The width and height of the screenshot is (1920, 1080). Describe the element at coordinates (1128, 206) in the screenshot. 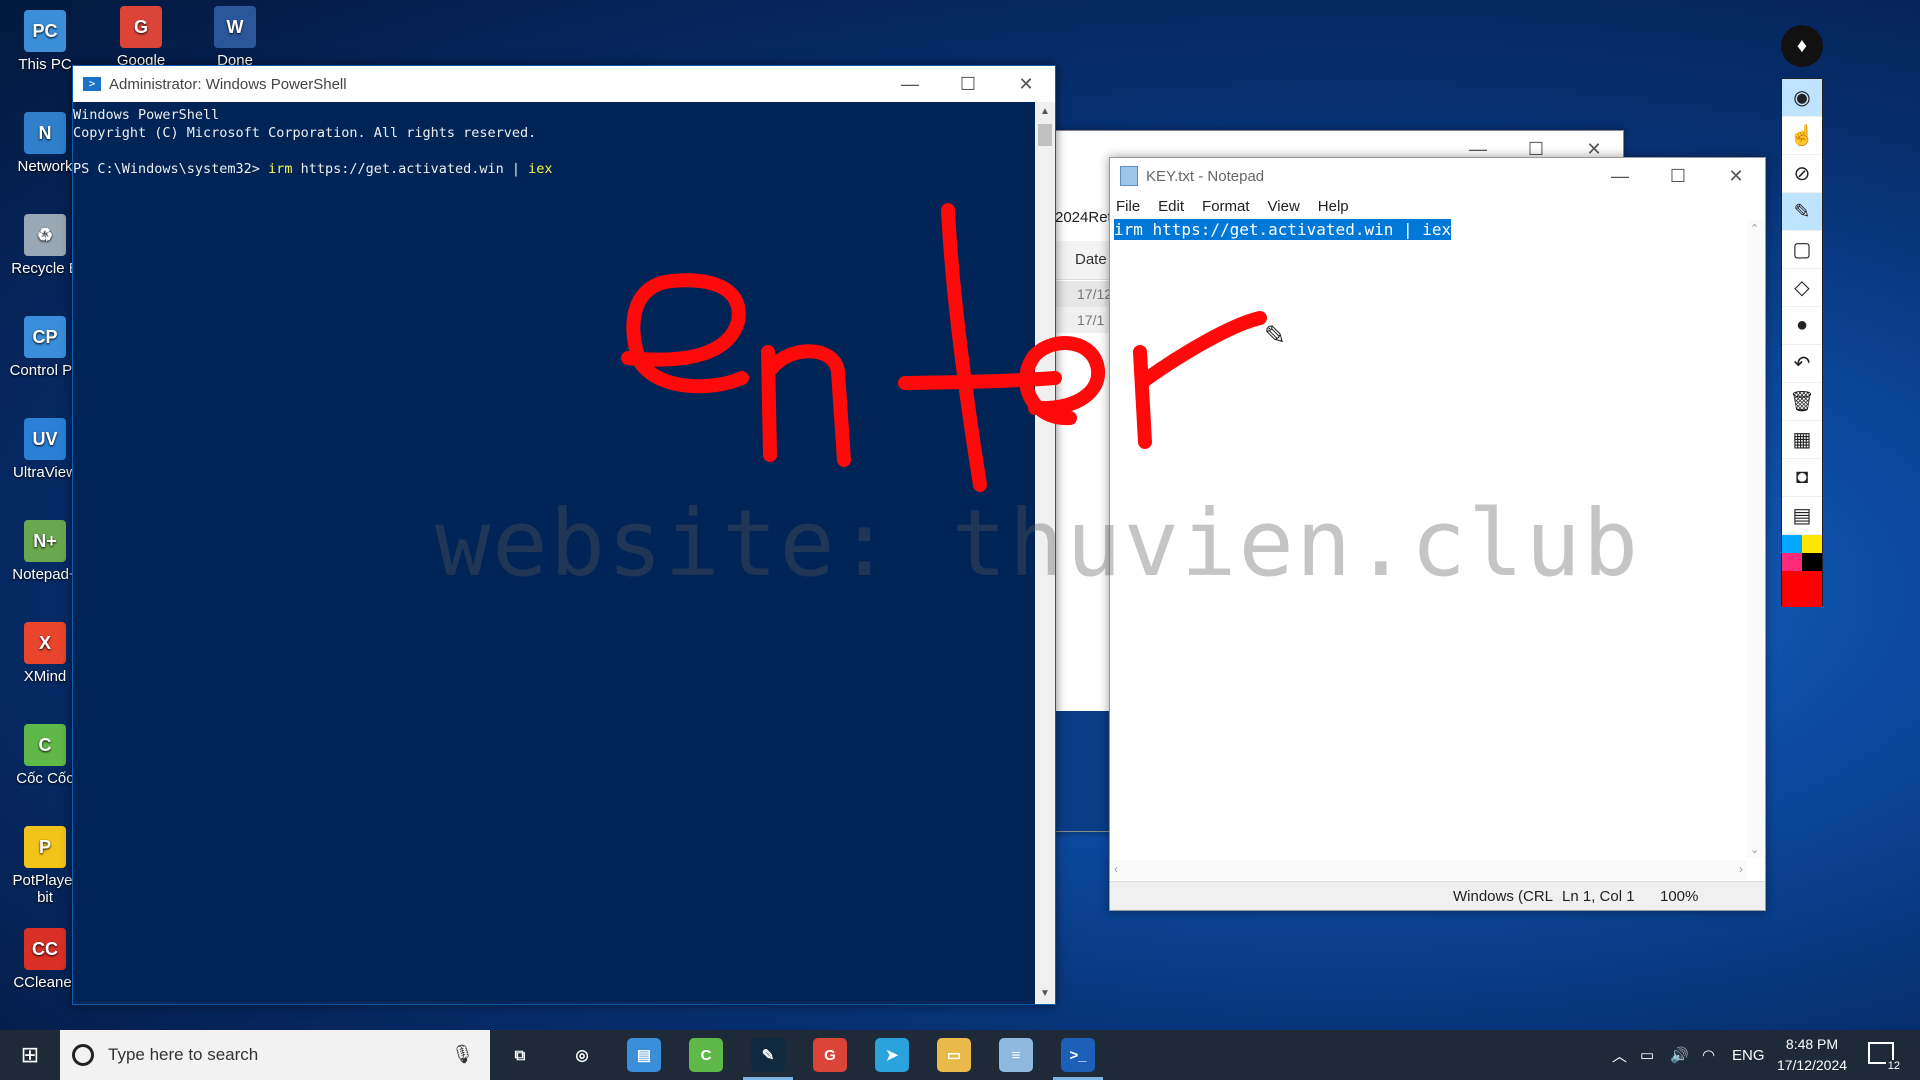

I see `menu-file: File` at that location.